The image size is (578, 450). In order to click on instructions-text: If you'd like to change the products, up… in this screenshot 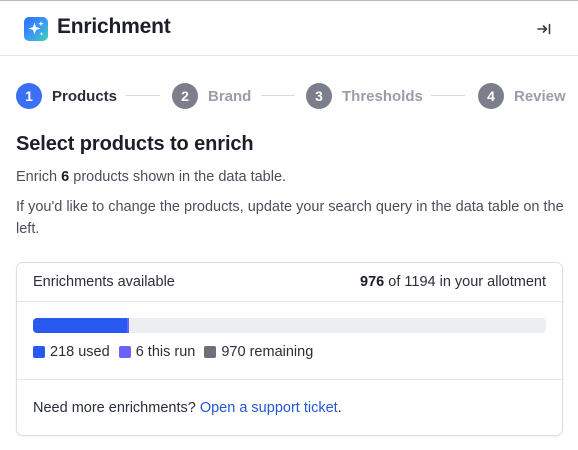, I will do `click(290, 218)`.